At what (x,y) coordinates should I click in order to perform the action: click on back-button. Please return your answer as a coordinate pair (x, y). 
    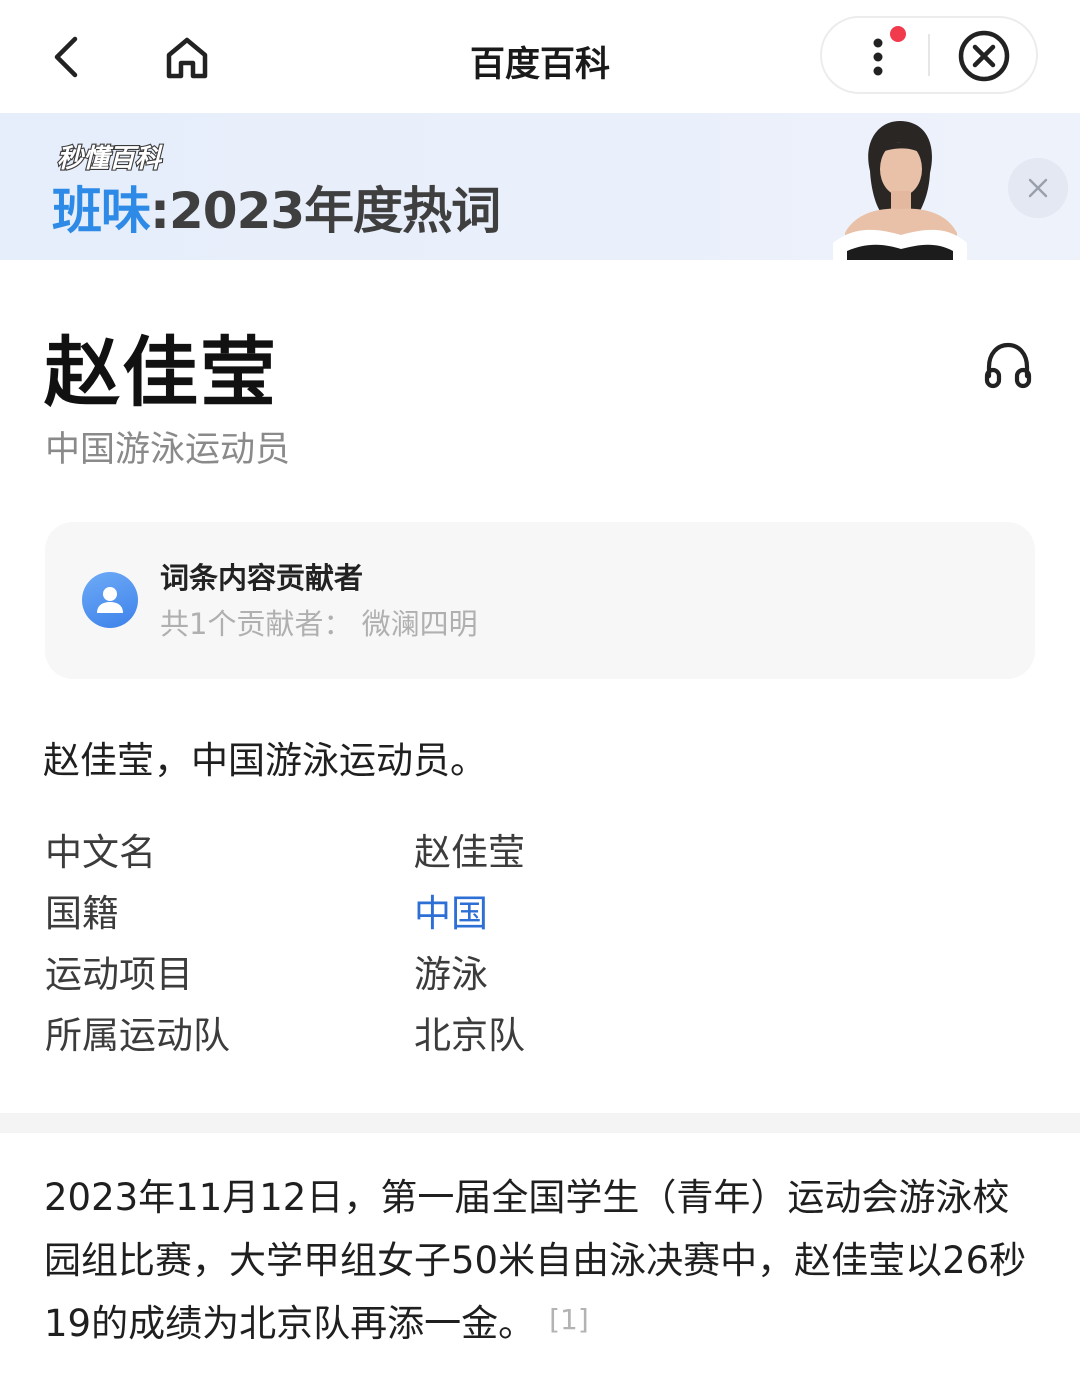
    Looking at the image, I should click on (67, 57).